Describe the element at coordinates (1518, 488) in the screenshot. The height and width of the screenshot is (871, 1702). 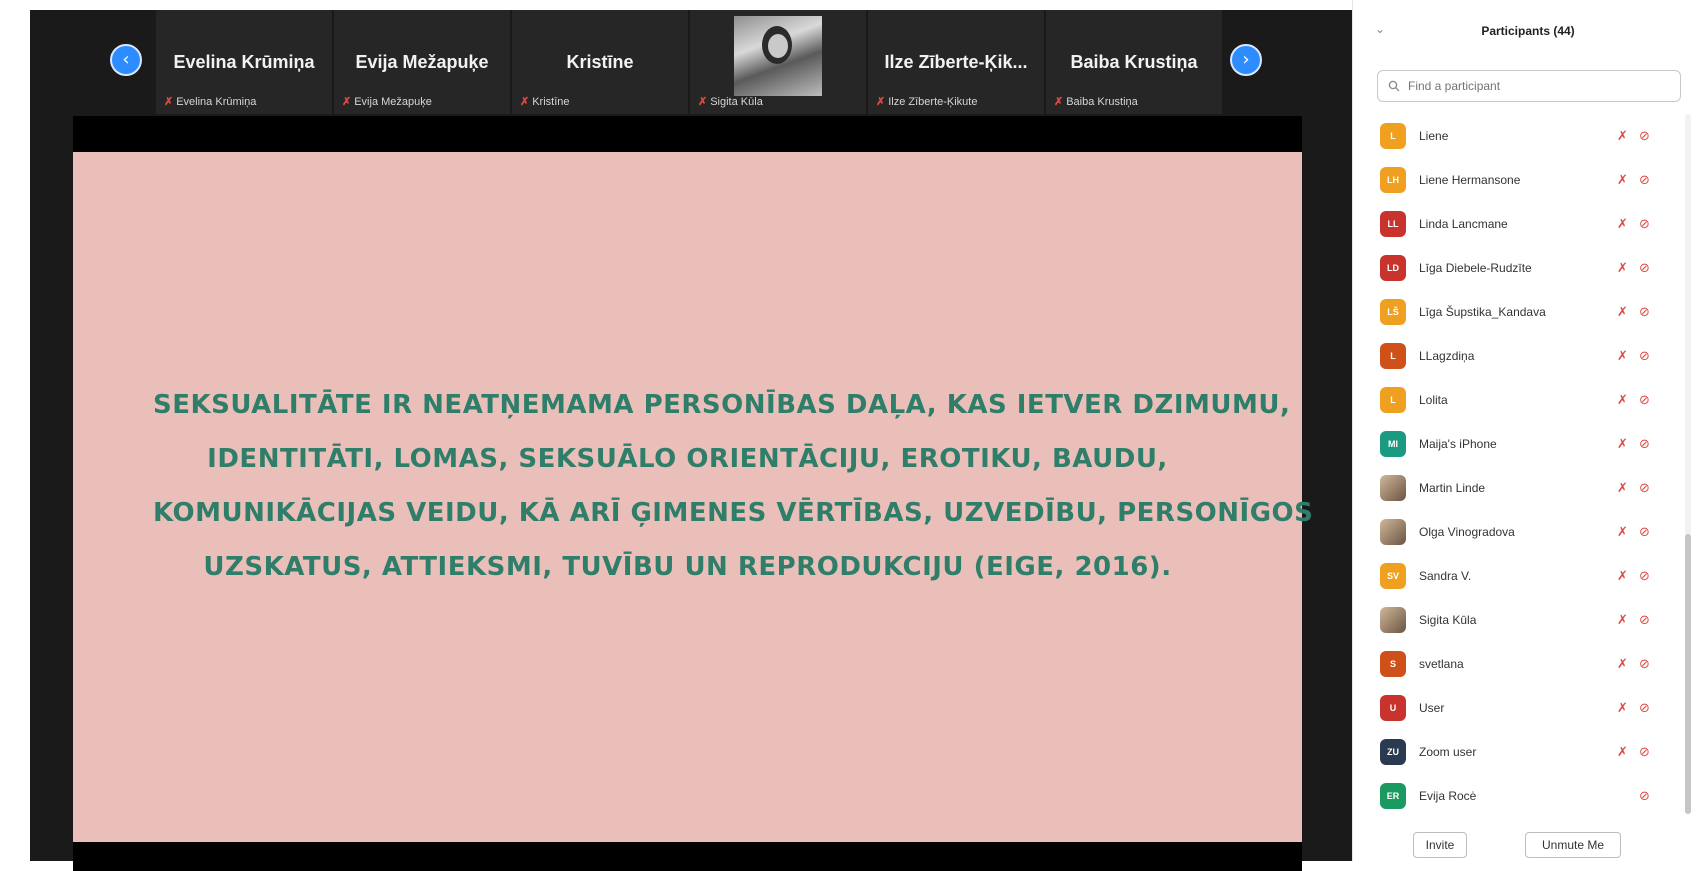
I see `participant-row: Martin Linde ✗ ⊘` at that location.